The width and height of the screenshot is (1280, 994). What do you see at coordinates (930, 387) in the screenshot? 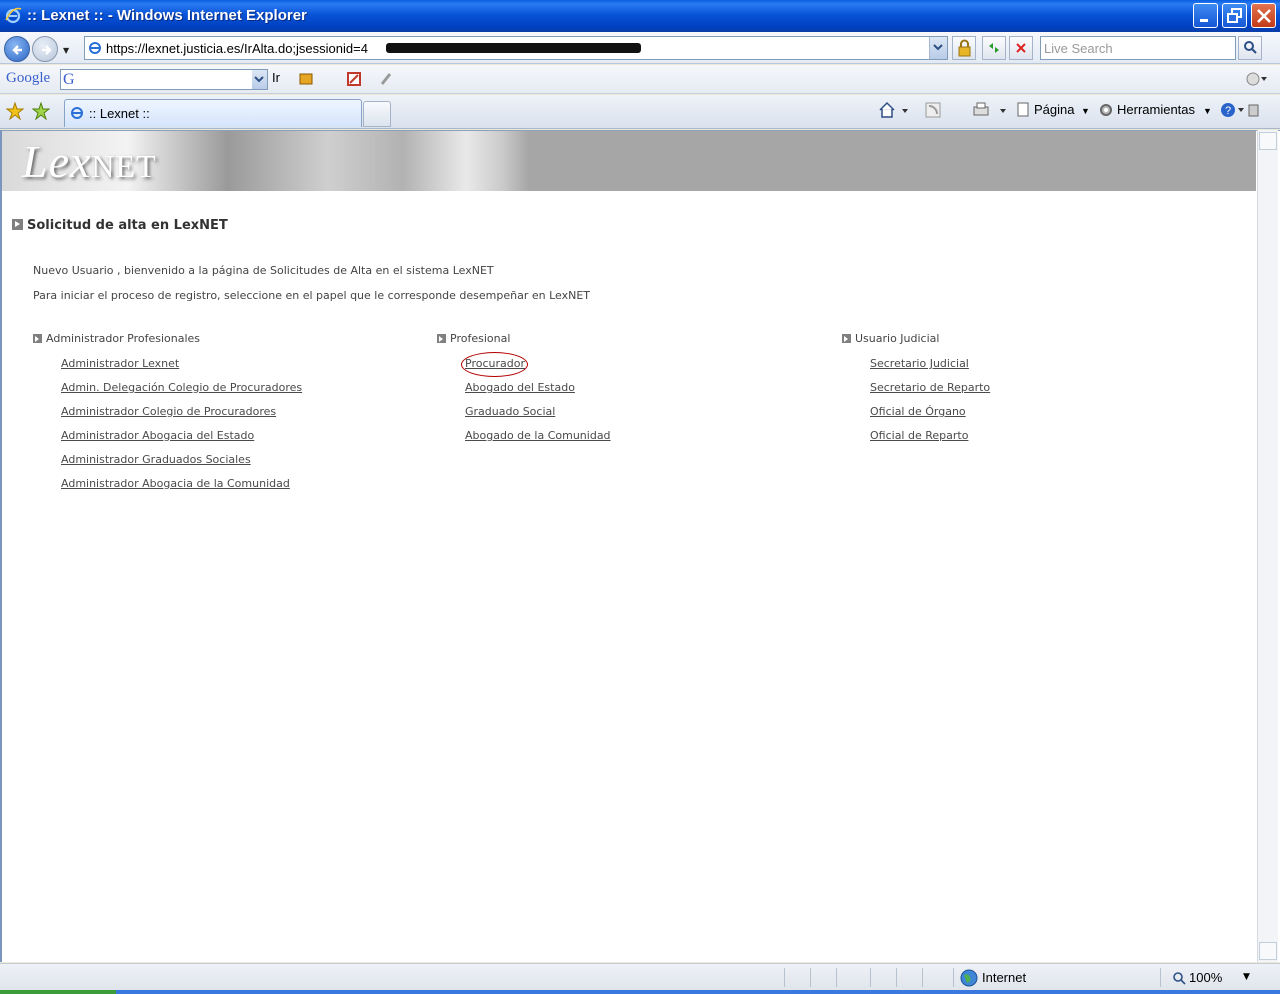
I see `link-secretario-de-reparto: Secretario de Reparto` at bounding box center [930, 387].